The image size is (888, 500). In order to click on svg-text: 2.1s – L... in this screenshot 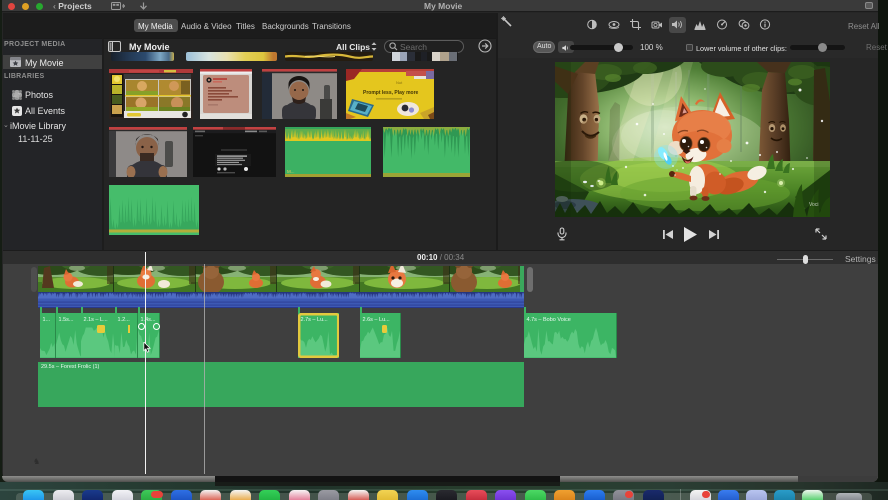, I will do `click(96, 320)`.